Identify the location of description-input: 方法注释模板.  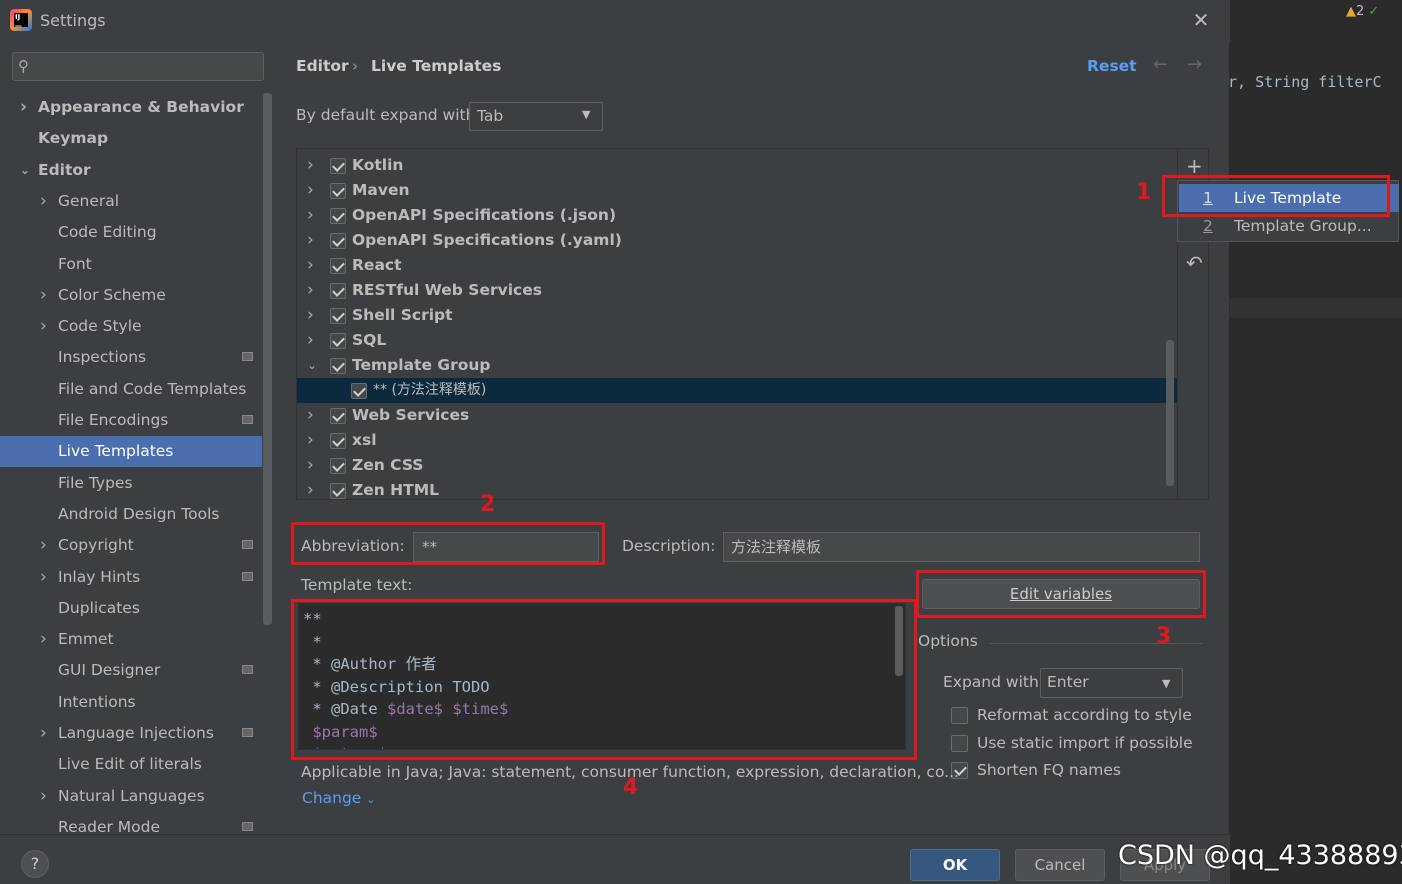
(961, 547).